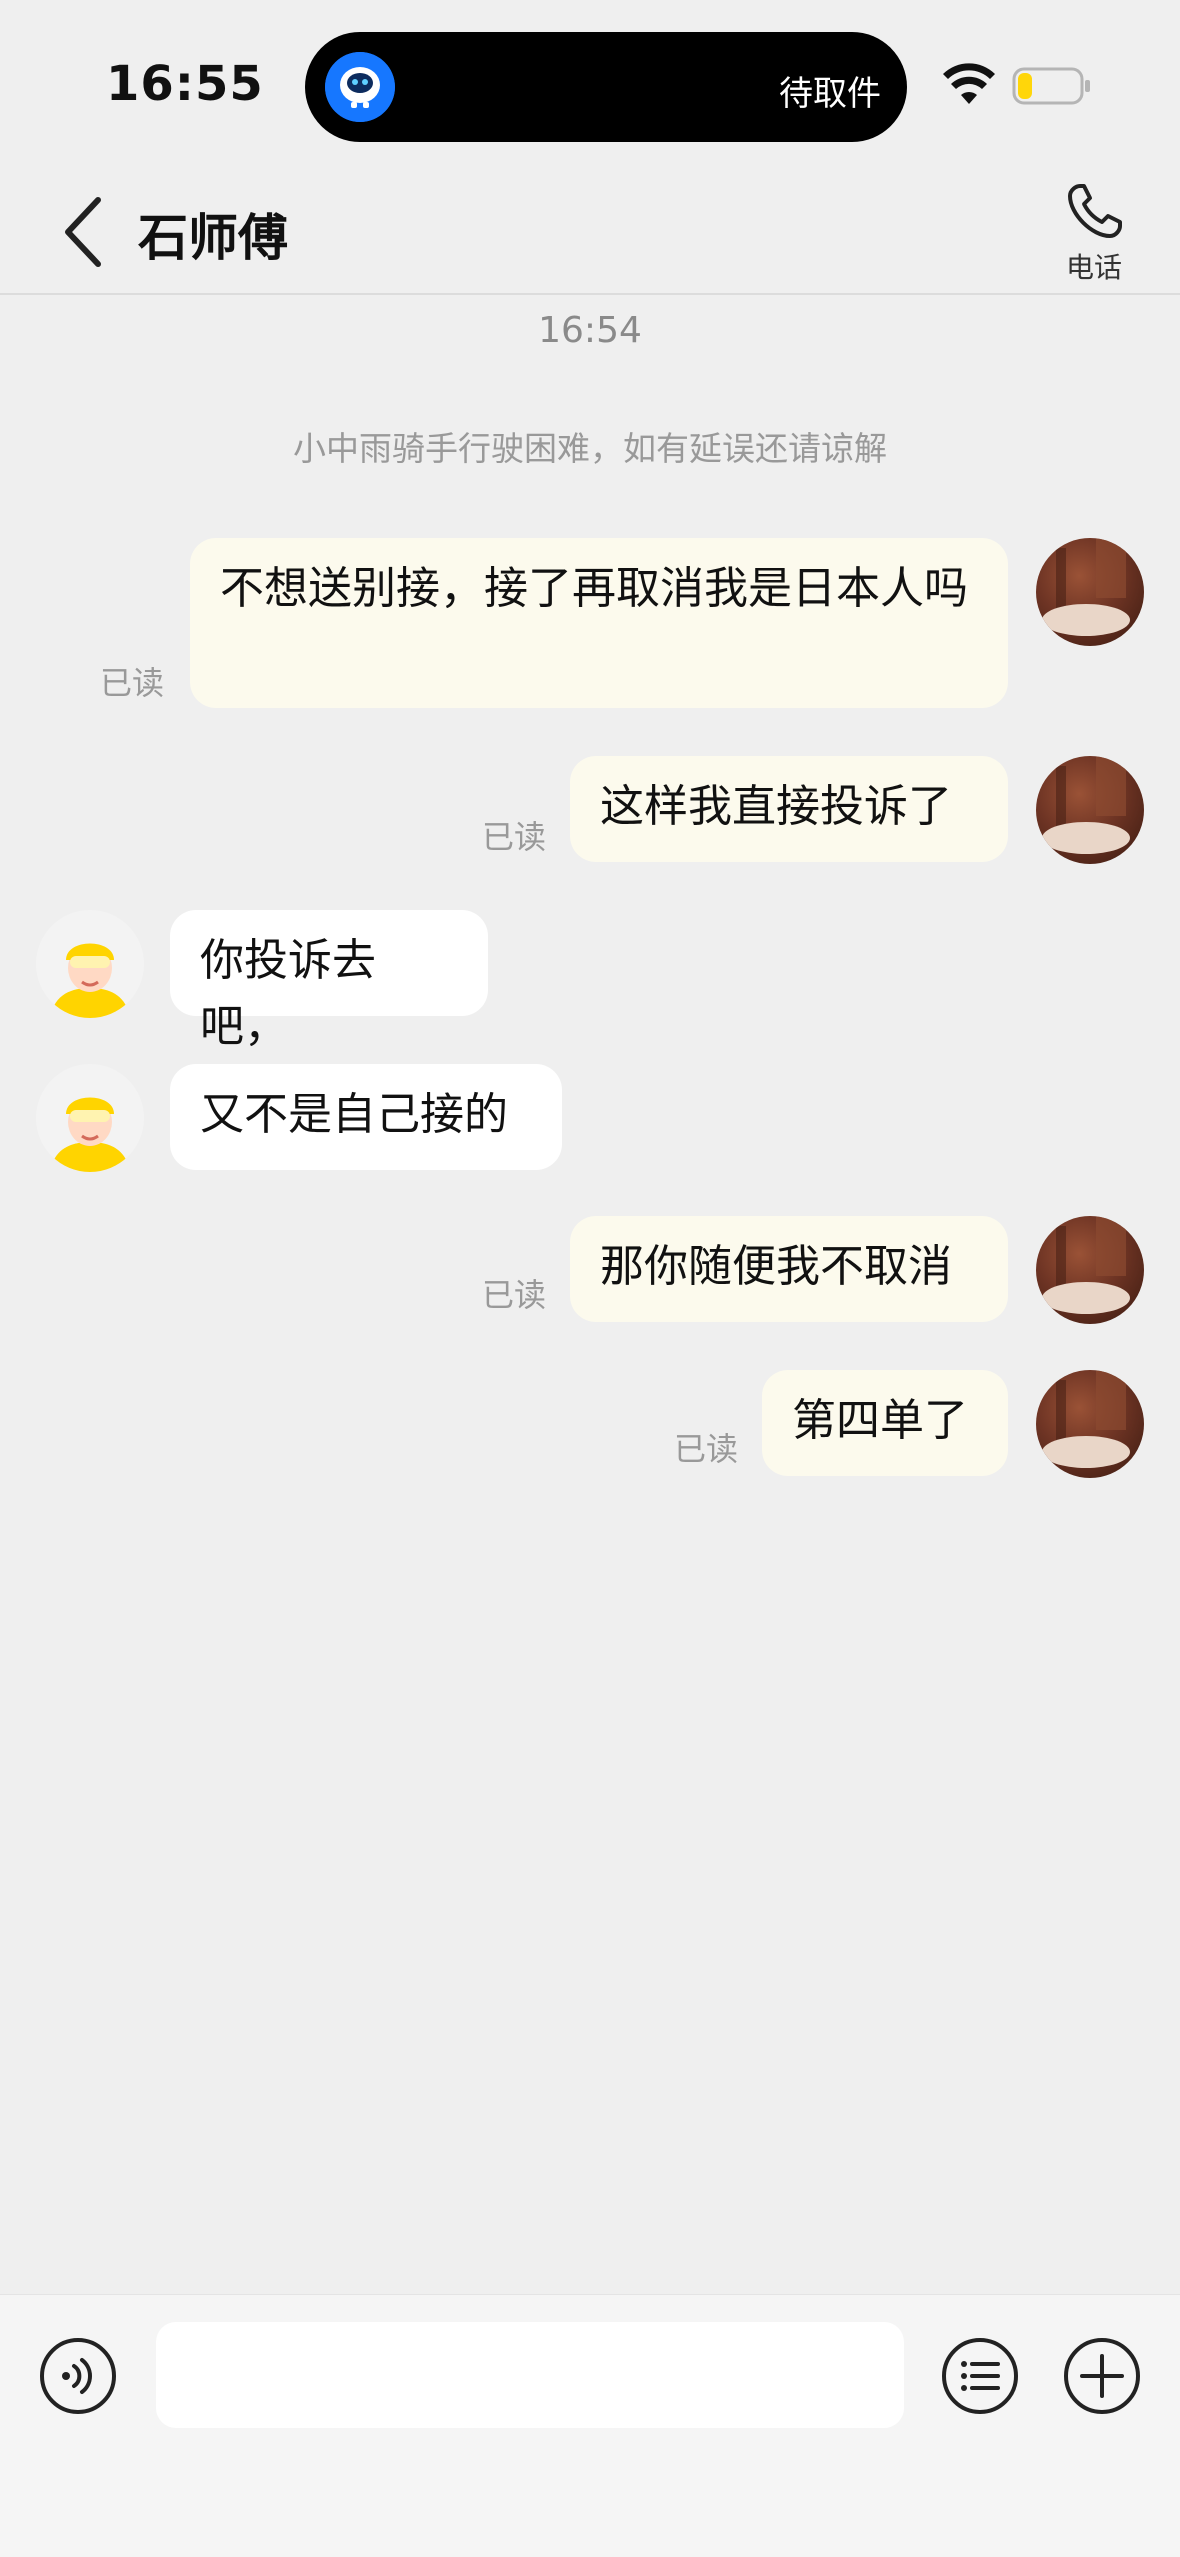 This screenshot has width=1180, height=2557. Describe the element at coordinates (1093, 267) in the screenshot. I see `call-label: 电话` at that location.